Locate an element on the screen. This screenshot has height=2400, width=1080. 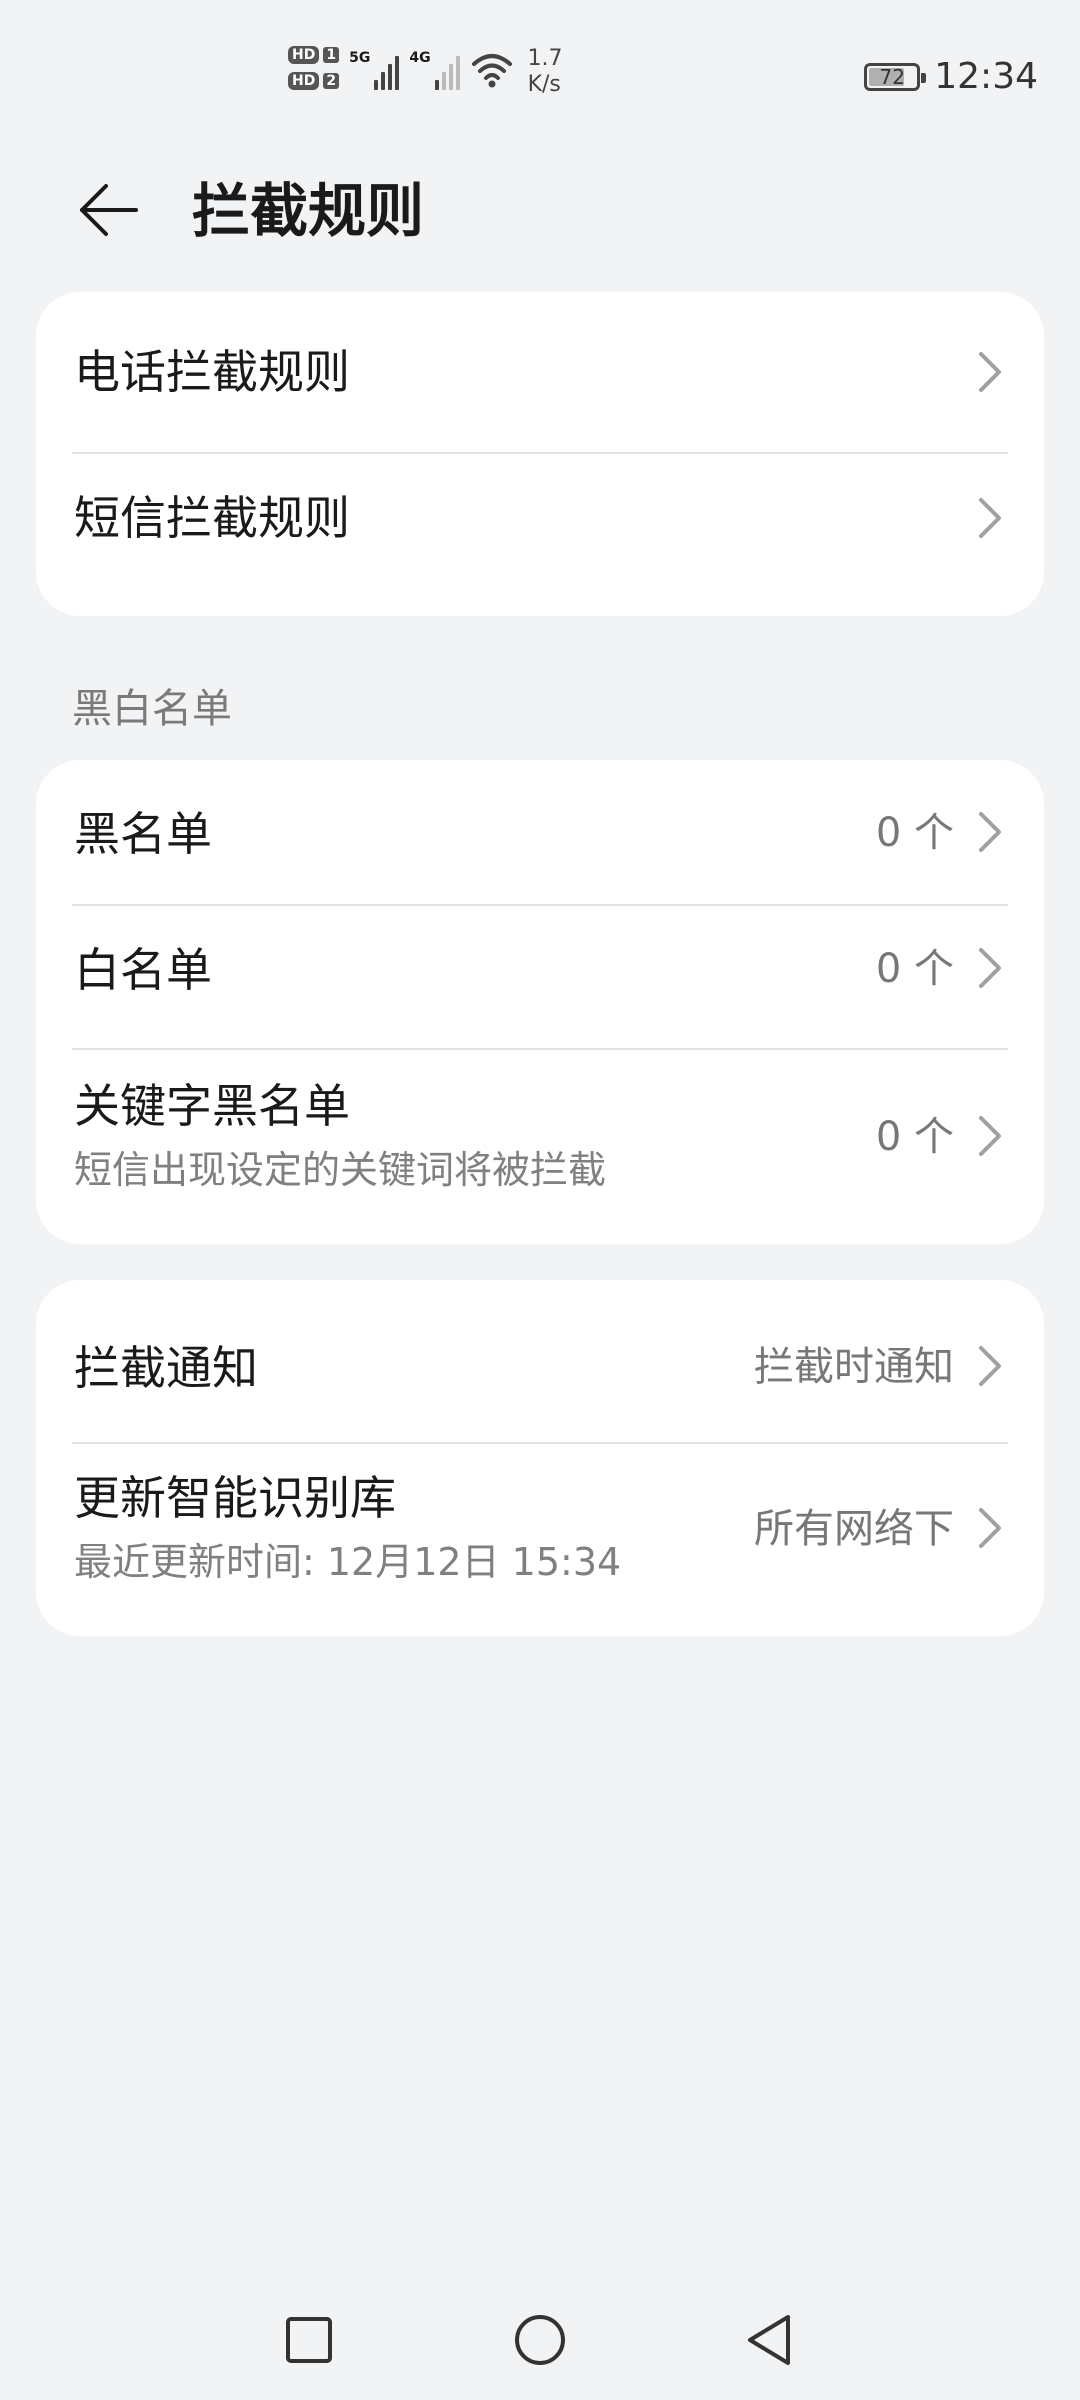
app-header: 拦截规则 is located at coordinates (540, 210).